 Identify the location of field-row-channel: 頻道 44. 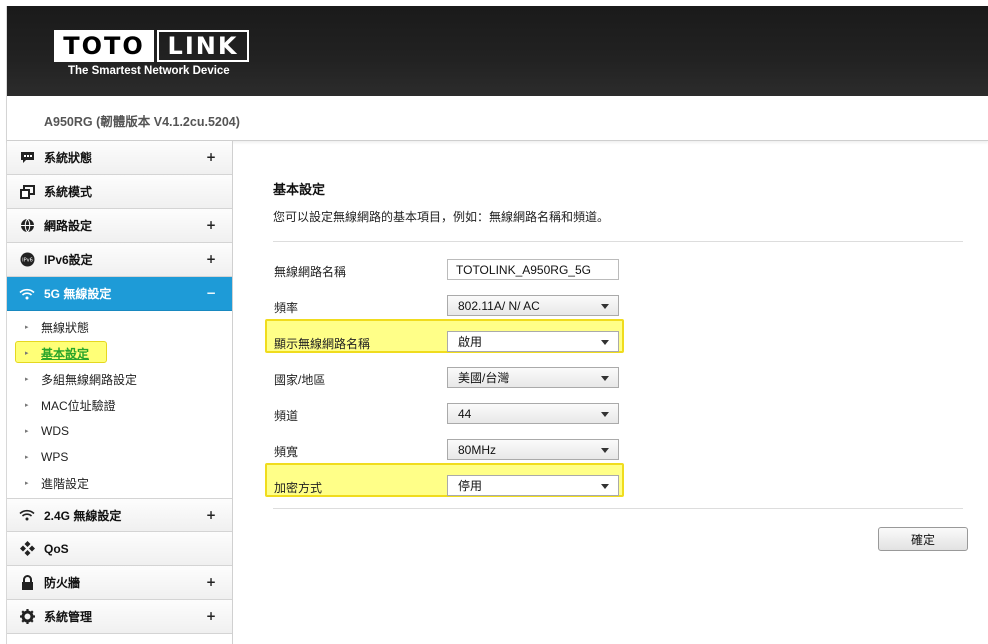
(618, 415).